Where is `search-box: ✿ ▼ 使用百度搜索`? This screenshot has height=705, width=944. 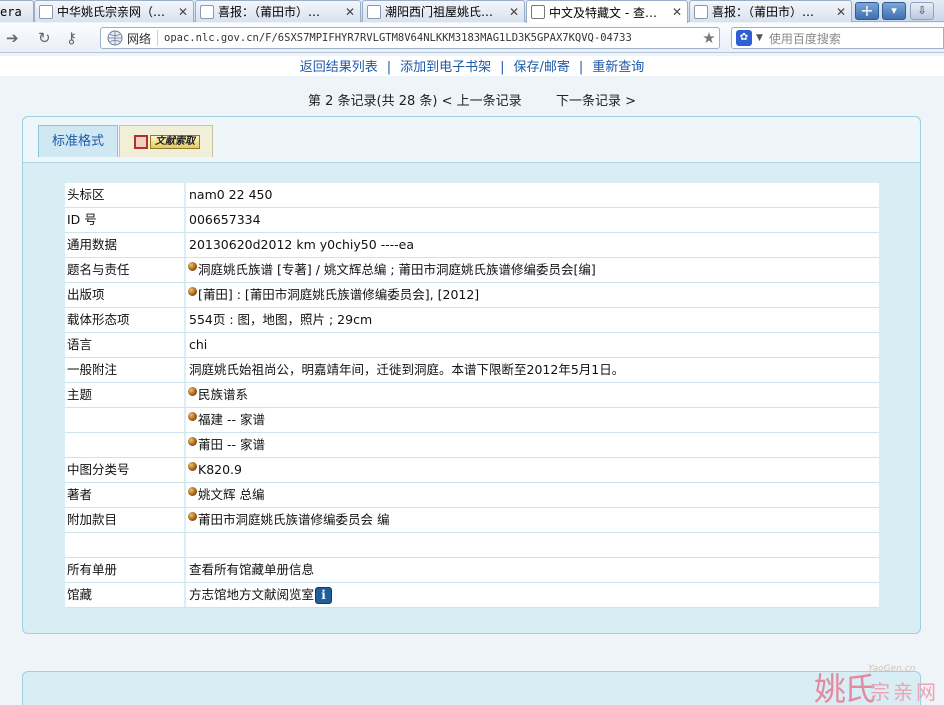
search-box: ✿ ▼ 使用百度搜索 is located at coordinates (837, 38).